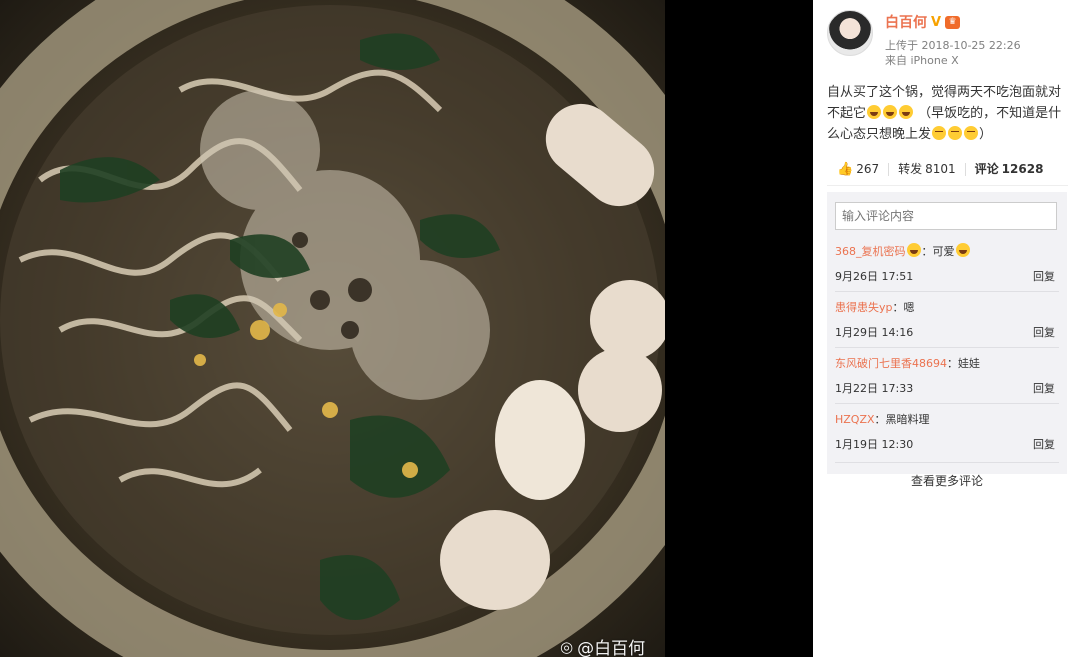 The height and width of the screenshot is (657, 1080). What do you see at coordinates (913, 250) in the screenshot?
I see `member-emoji-icon` at bounding box center [913, 250].